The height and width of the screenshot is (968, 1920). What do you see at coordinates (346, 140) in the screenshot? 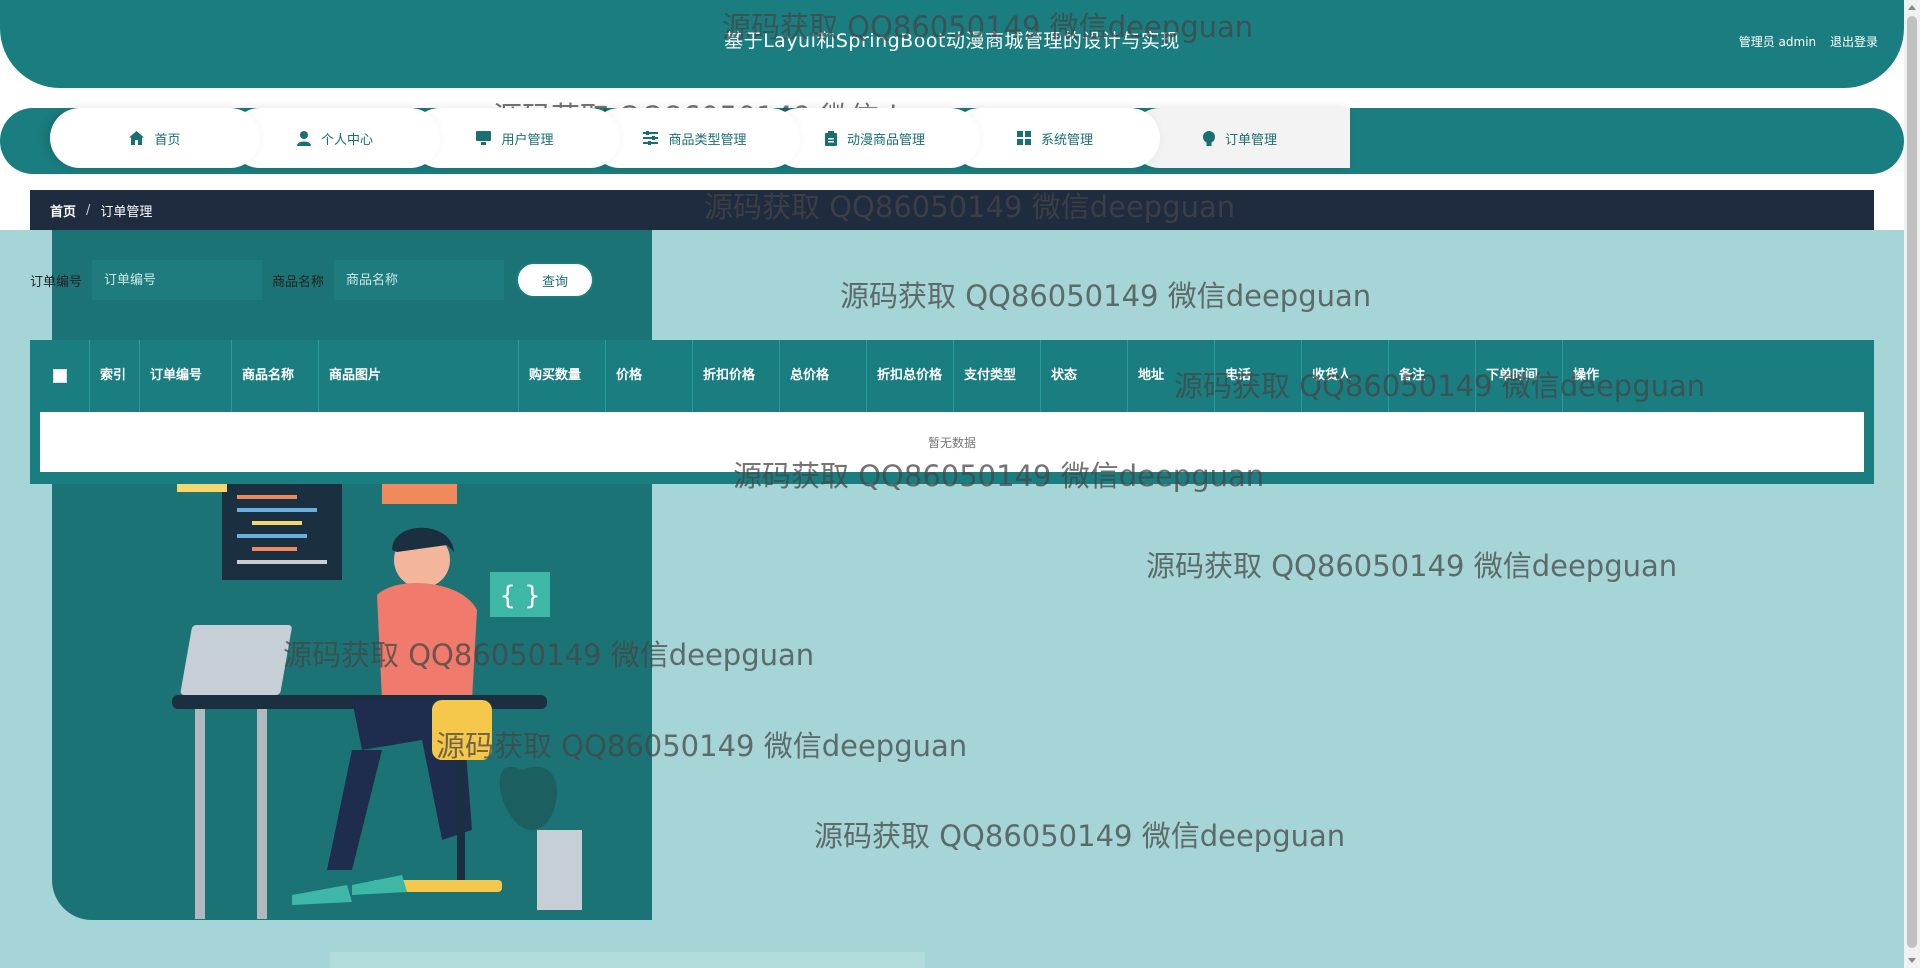
I see `nav-item-label: 个人中心` at bounding box center [346, 140].